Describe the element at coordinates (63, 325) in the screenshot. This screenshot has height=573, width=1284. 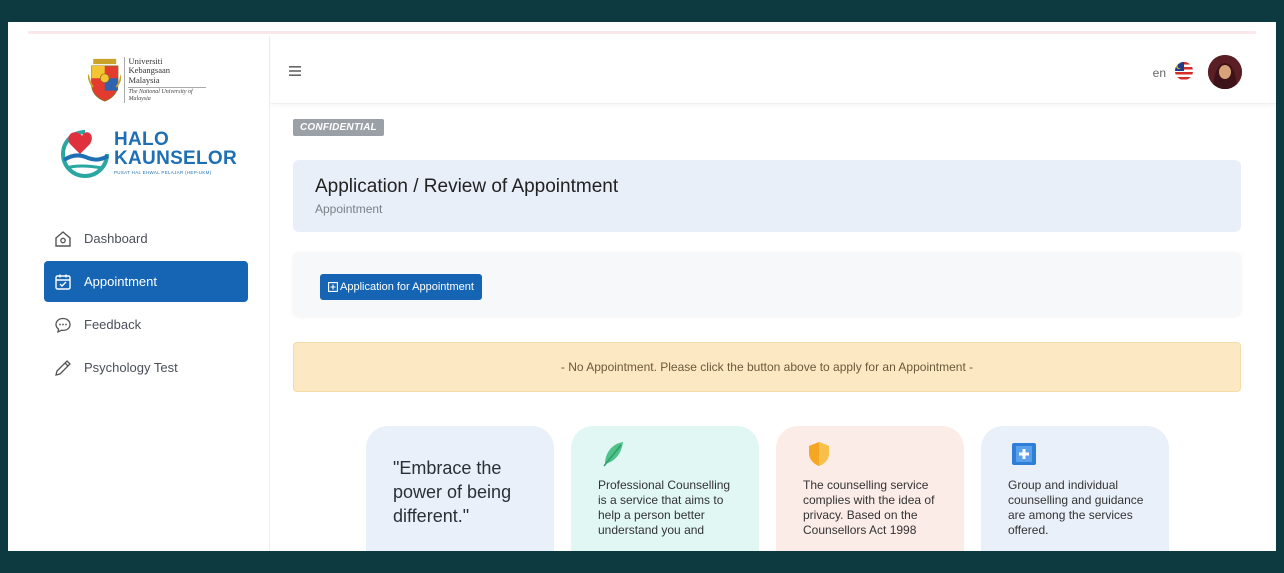
I see `chat-bubble-icon` at that location.